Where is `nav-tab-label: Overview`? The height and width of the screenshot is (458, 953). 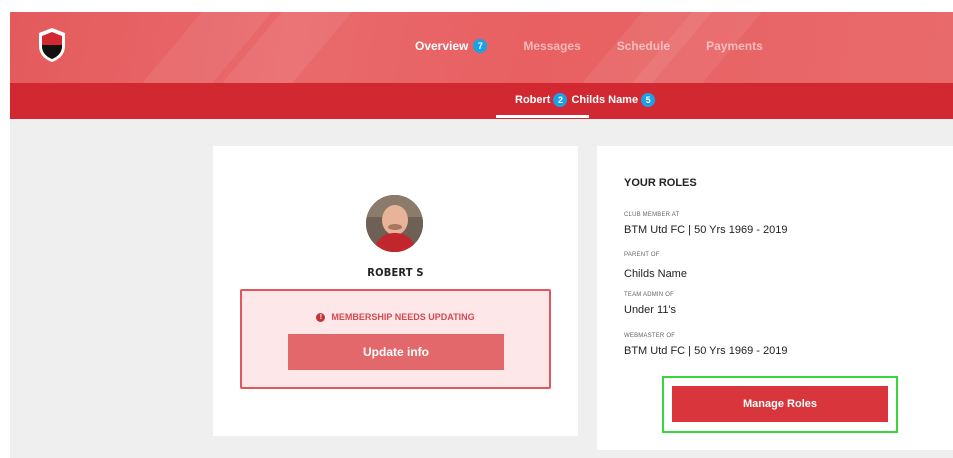 nav-tab-label: Overview is located at coordinates (442, 46).